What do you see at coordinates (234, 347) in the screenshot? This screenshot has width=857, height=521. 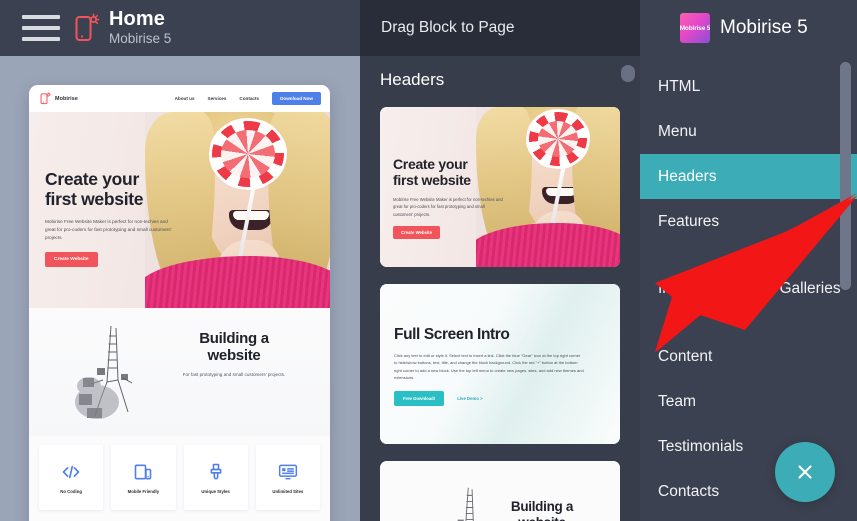 I see `preview-building-website-heading: Building a website` at bounding box center [234, 347].